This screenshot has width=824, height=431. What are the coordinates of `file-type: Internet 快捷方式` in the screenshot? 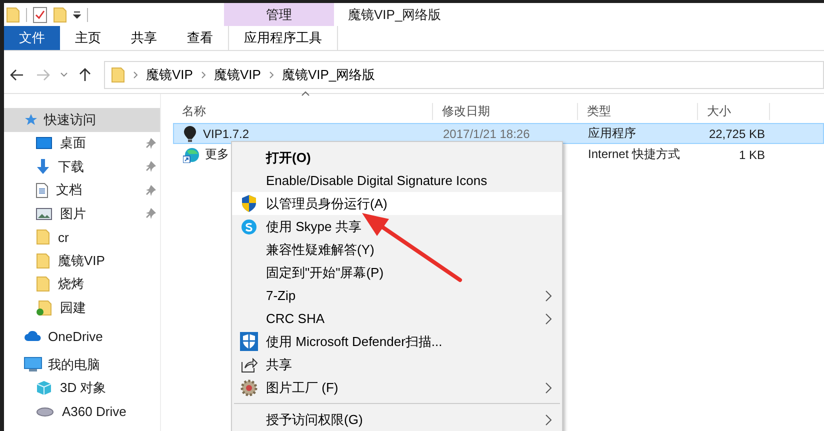 It's located at (634, 154).